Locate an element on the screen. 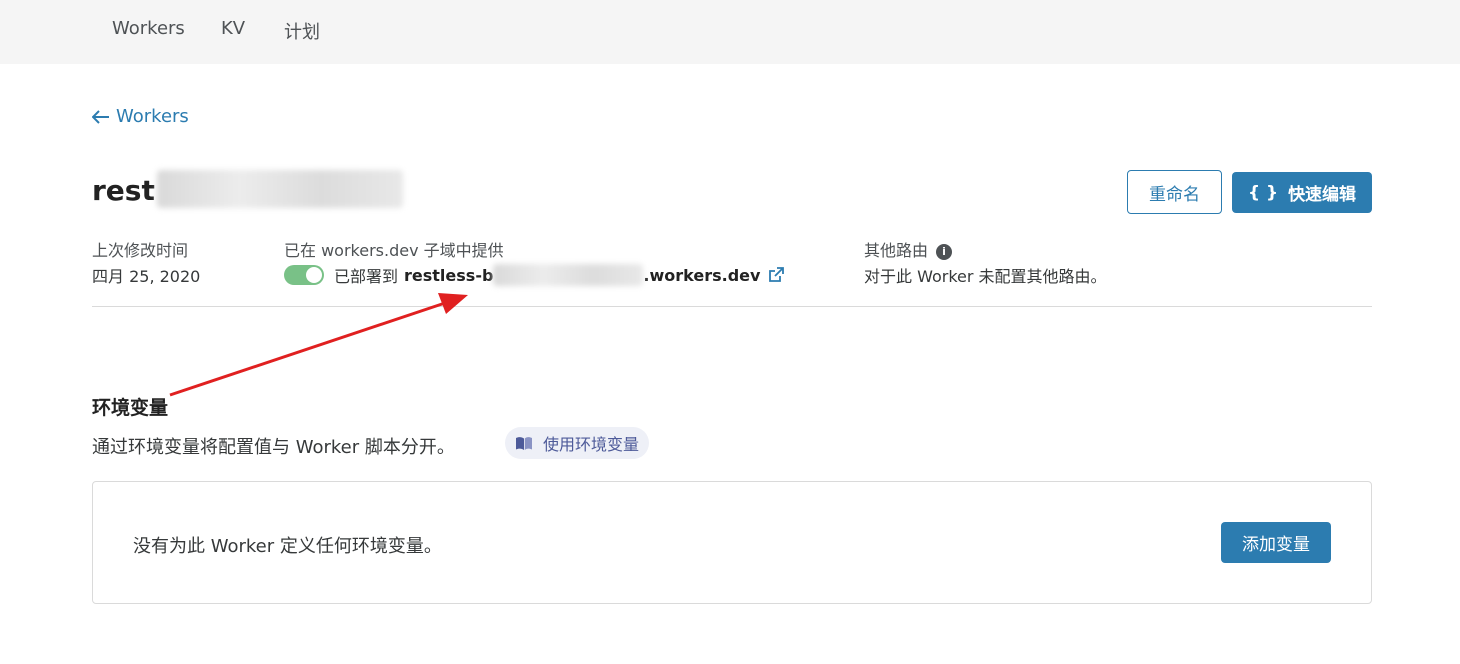 Image resolution: width=1460 pixels, height=664 pixels. worker-url-start: restless-b is located at coordinates (449, 275).